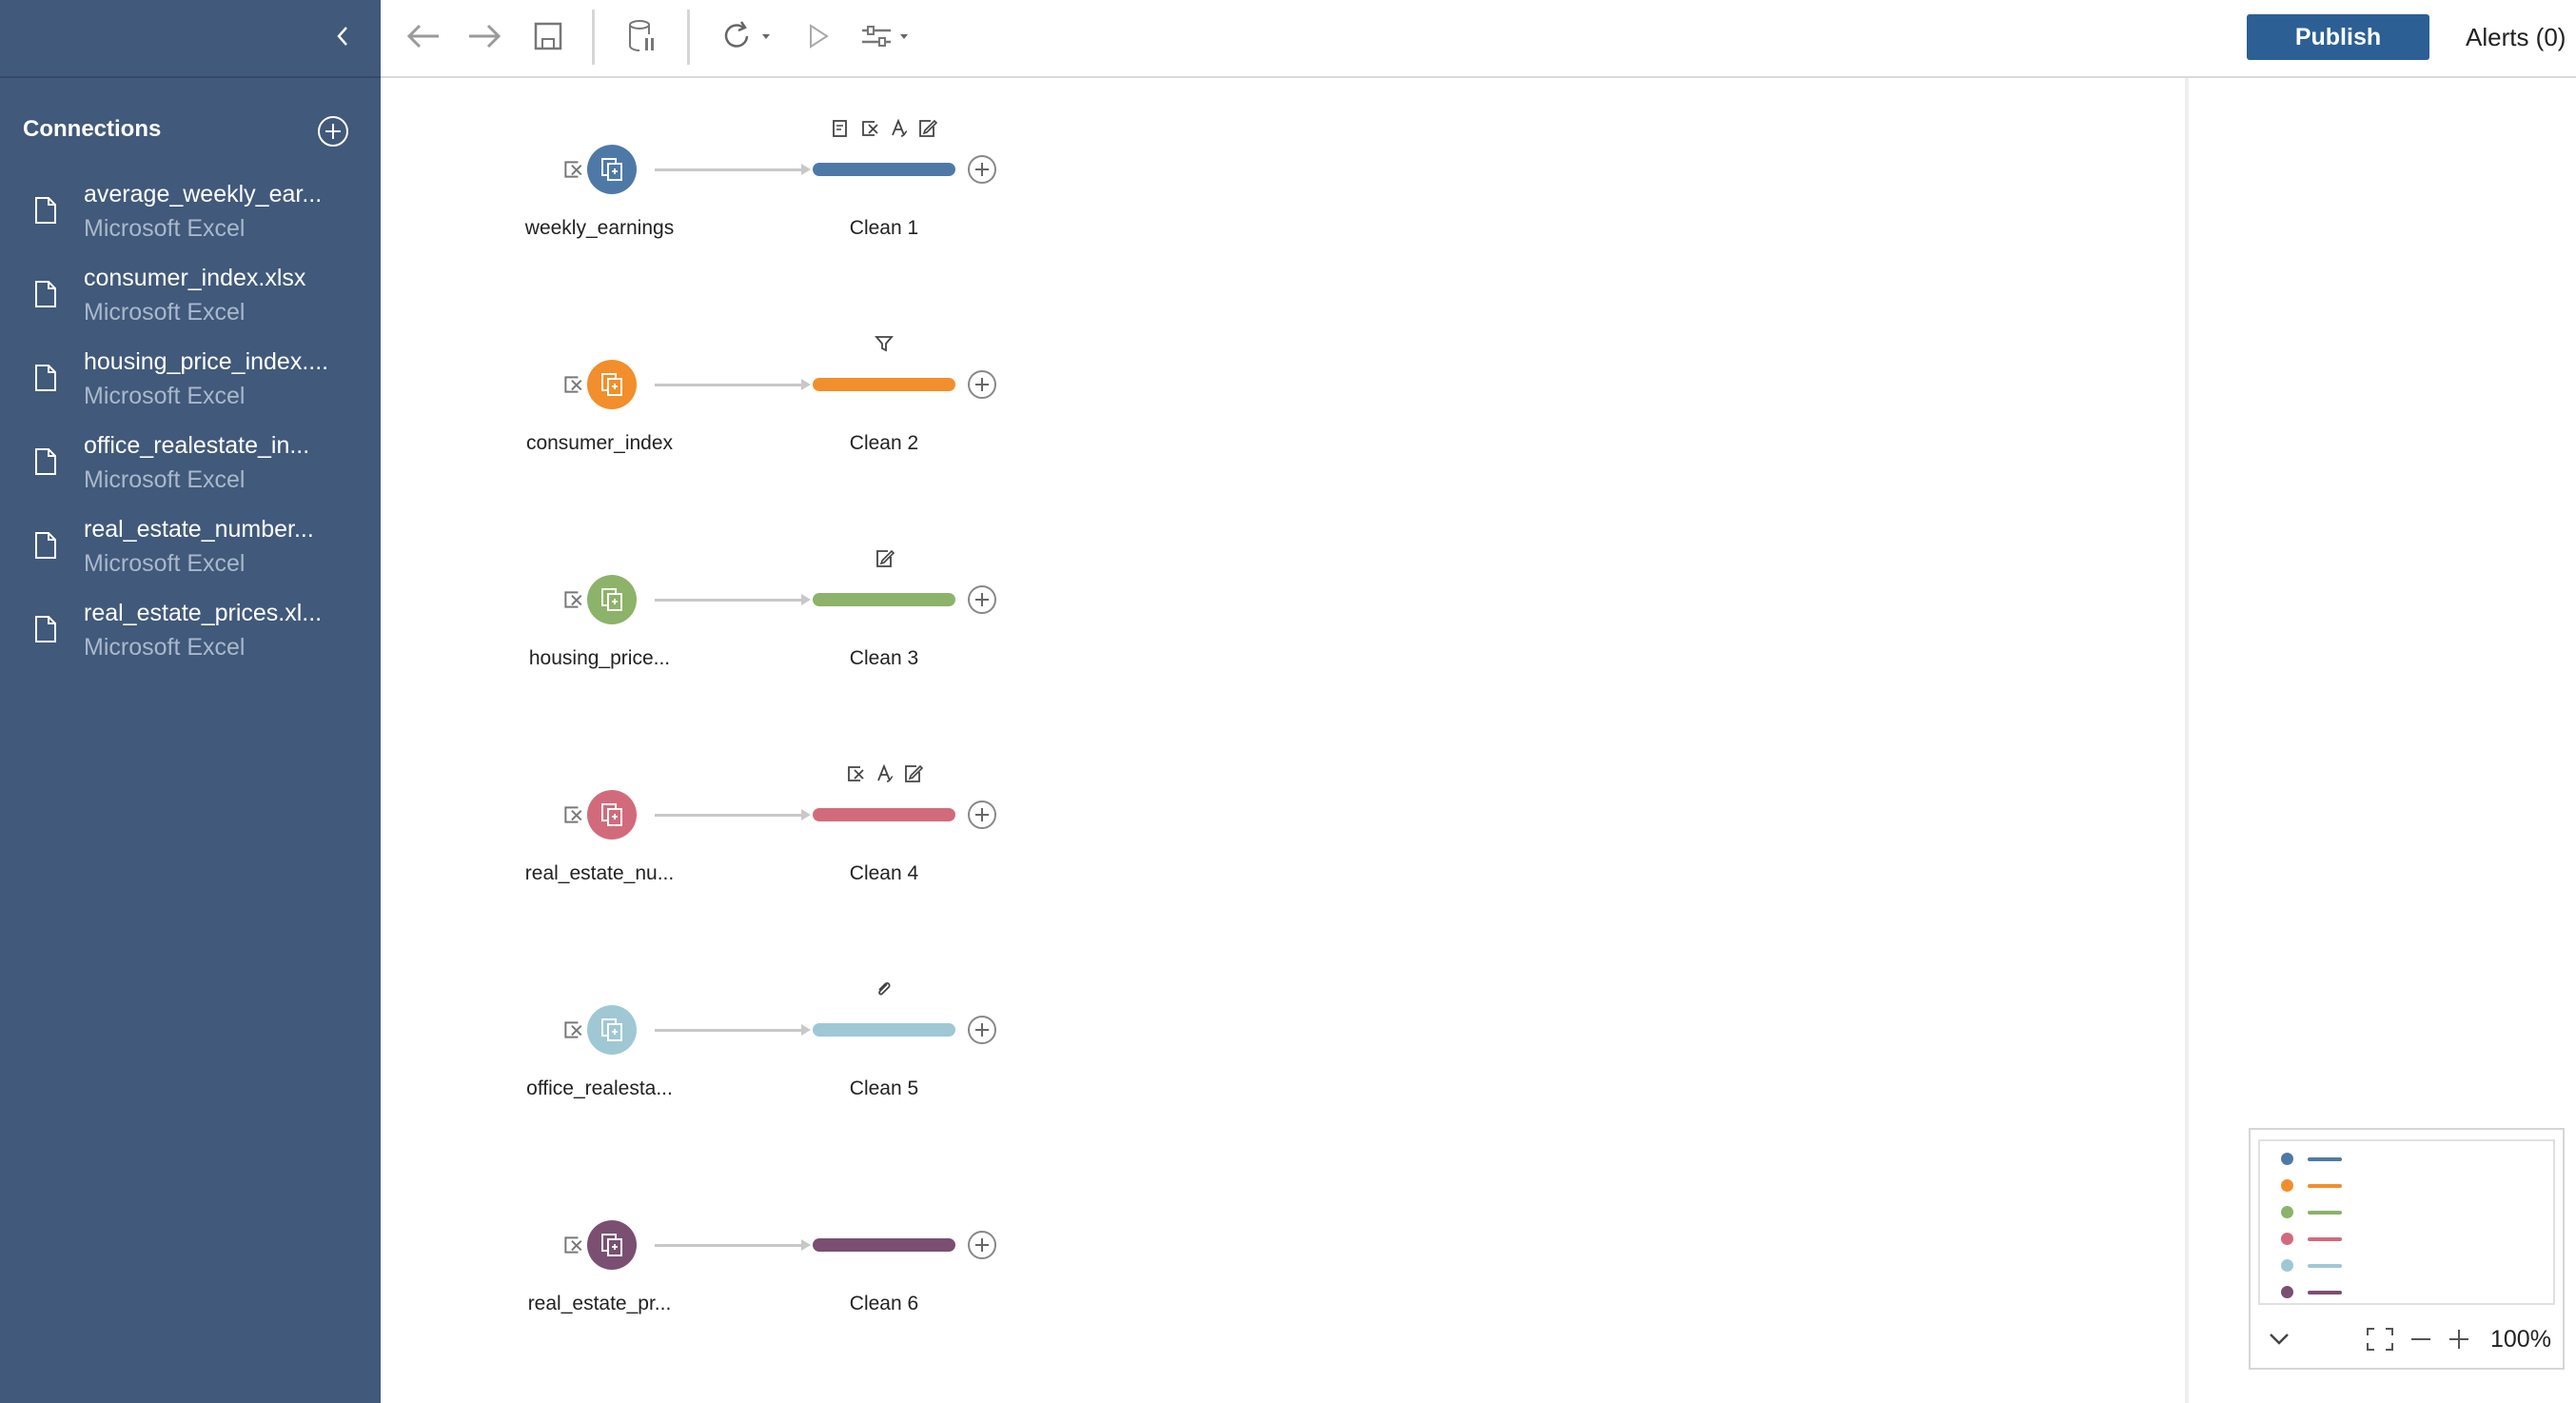 This screenshot has width=2576, height=1403. I want to click on chevron-down-icon, so click(2279, 1339).